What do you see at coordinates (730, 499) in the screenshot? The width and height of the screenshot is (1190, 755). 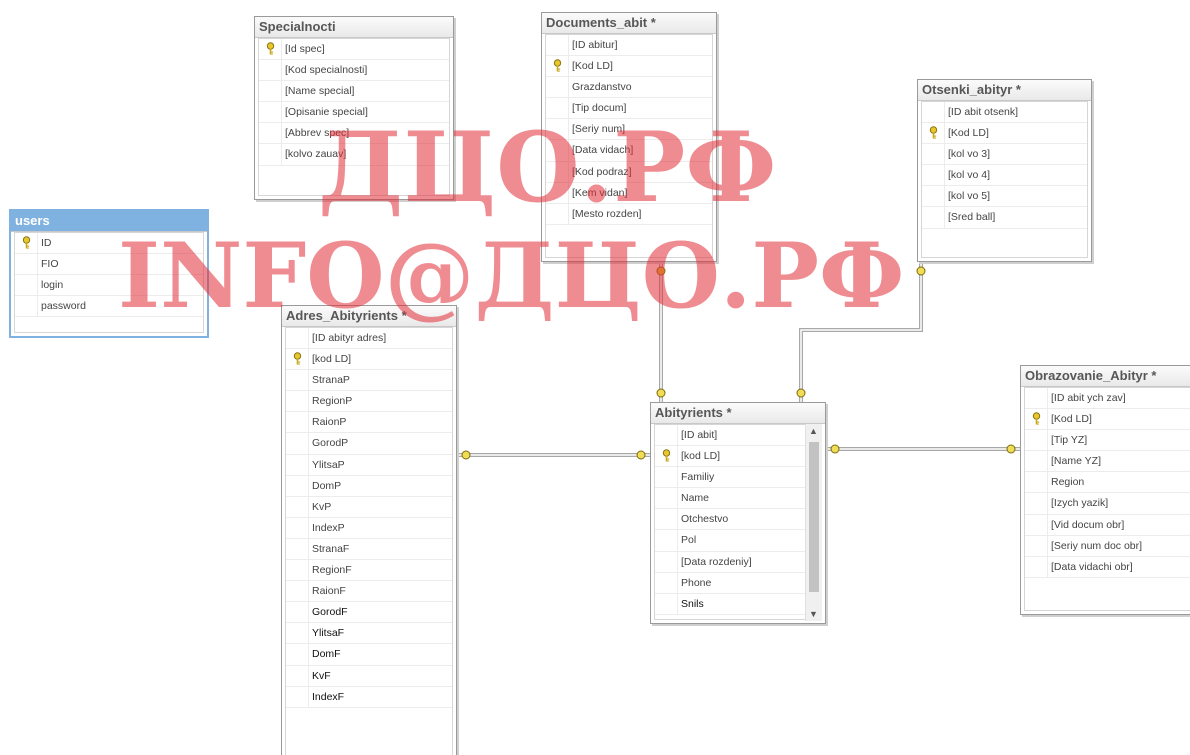 I see `column-row: Name` at bounding box center [730, 499].